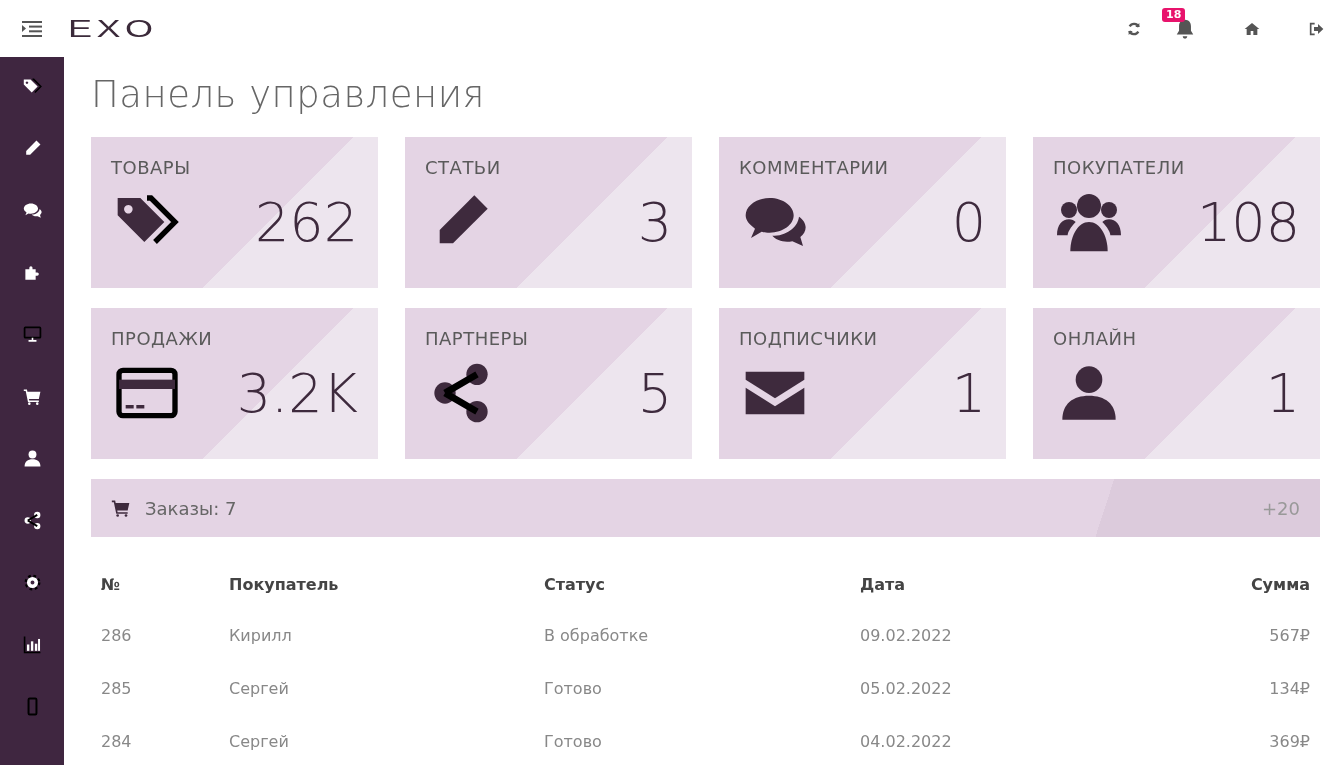 This screenshot has height=765, width=1340. Describe the element at coordinates (548, 212) in the screenshot. I see `stat-card: СТАТЬИ 3` at that location.